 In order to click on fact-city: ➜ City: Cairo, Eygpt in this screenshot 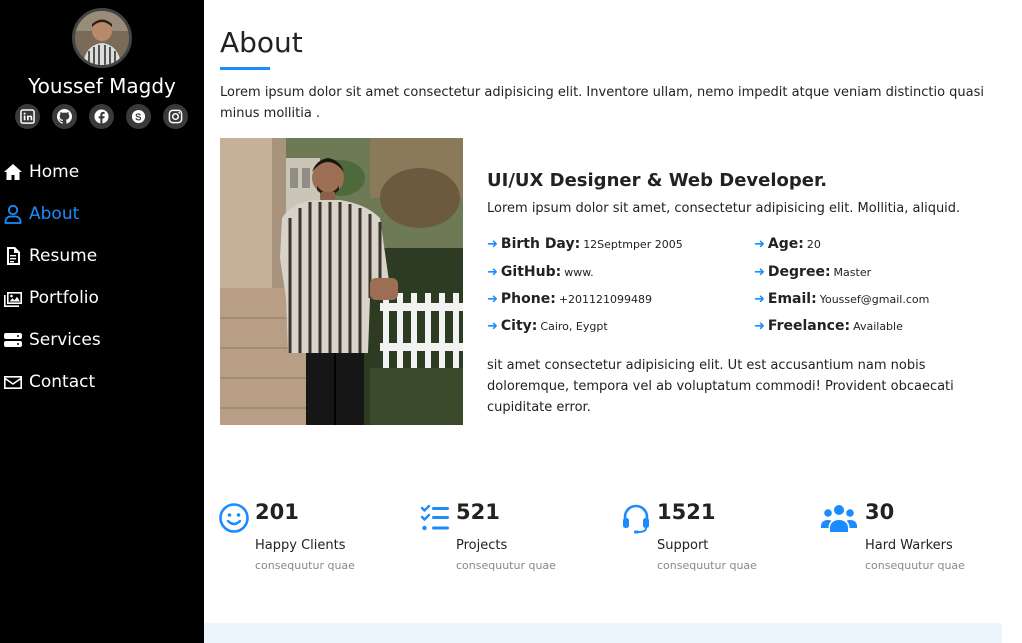, I will do `click(547, 326)`.